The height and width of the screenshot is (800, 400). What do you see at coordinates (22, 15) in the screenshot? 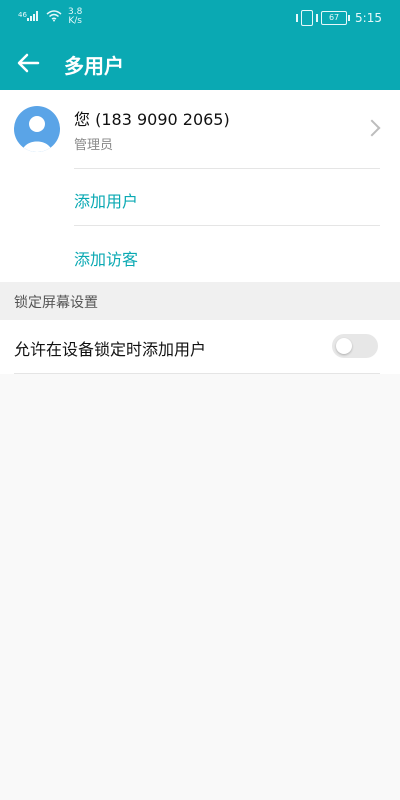
I see `svg-text: 46` at bounding box center [22, 15].